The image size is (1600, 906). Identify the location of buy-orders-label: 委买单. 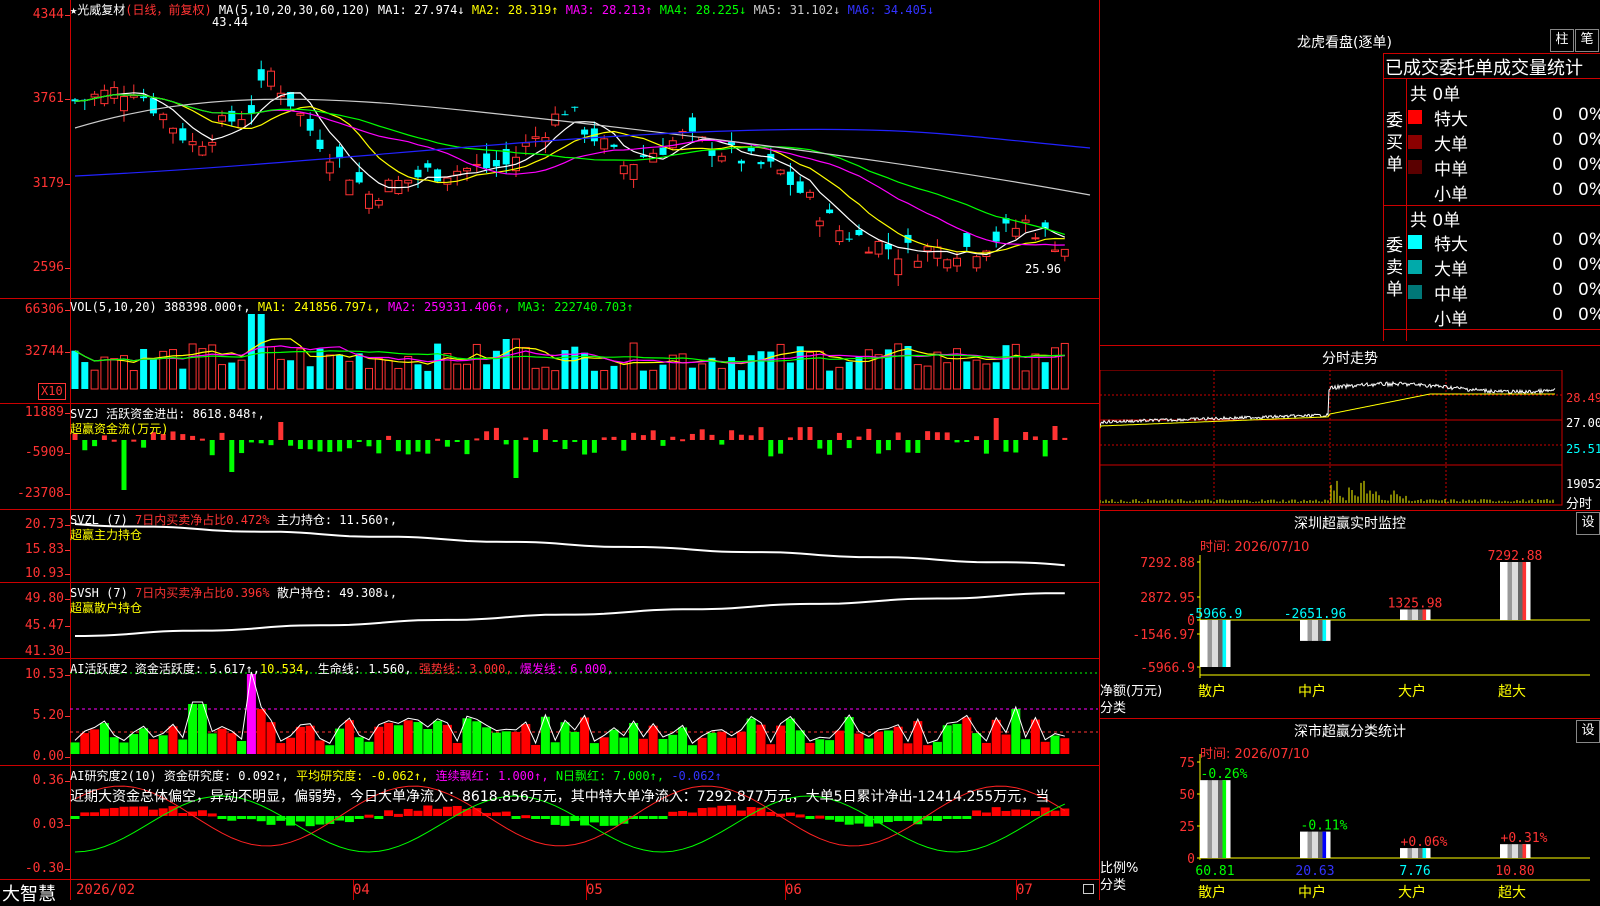
(1394, 143).